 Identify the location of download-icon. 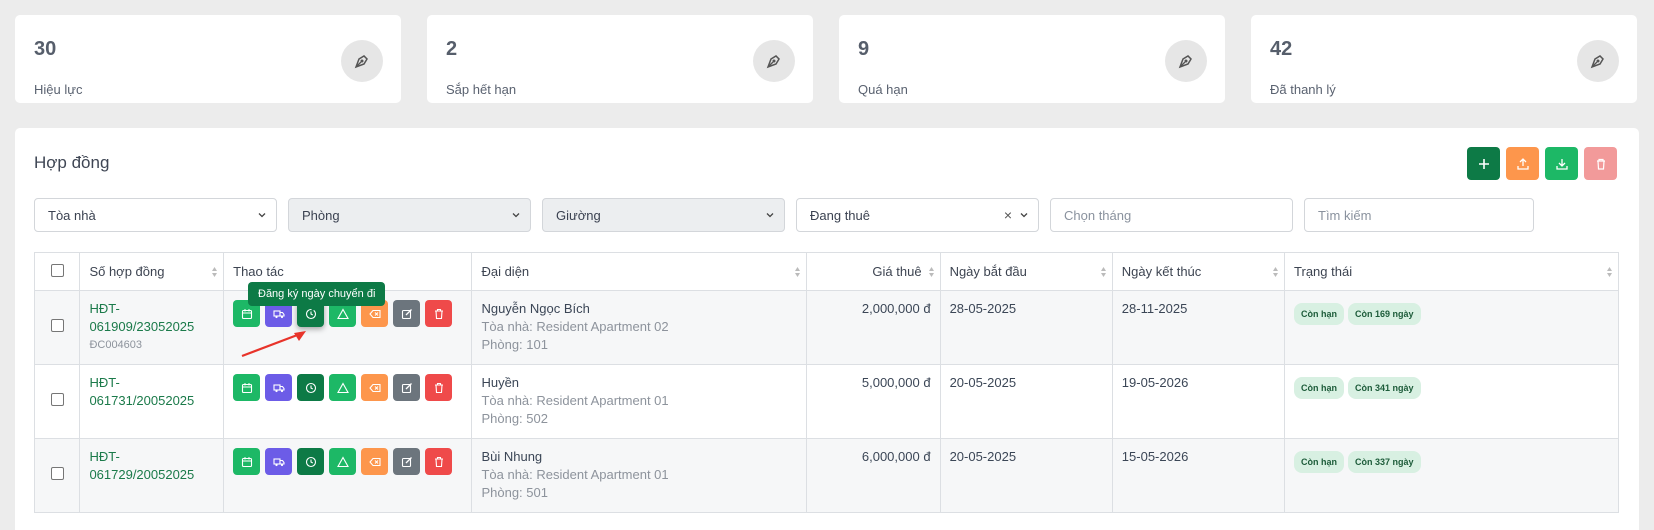
(1561, 164).